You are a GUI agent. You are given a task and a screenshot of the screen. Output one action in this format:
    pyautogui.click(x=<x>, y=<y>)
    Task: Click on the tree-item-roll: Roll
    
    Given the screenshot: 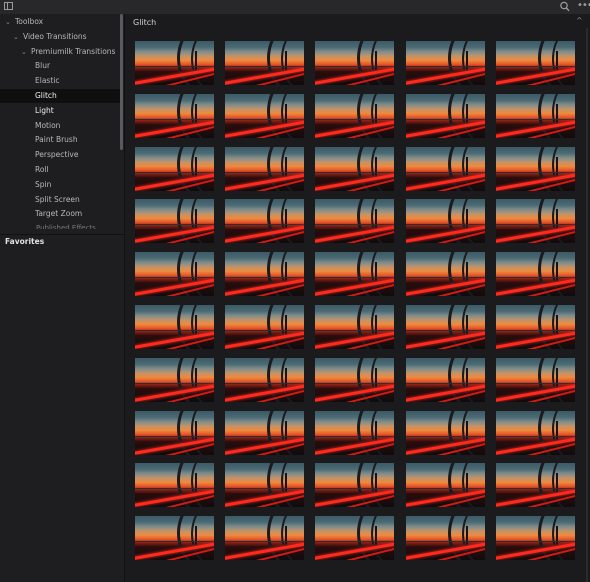 What is the action you would take?
    pyautogui.click(x=60, y=170)
    